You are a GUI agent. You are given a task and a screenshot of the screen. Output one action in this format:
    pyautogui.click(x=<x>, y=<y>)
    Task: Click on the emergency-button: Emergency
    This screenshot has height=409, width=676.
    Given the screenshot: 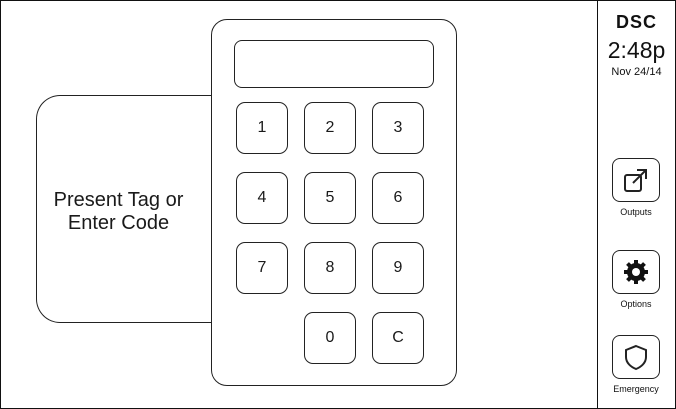 What is the action you would take?
    pyautogui.click(x=636, y=371)
    